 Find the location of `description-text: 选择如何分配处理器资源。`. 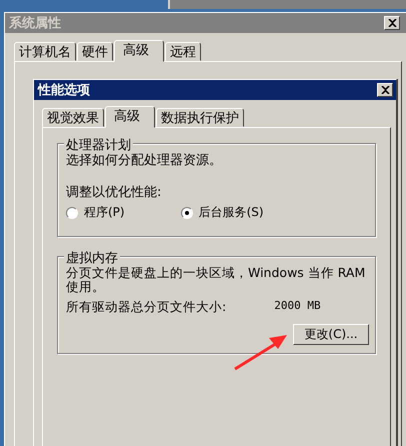

description-text: 选择如何分配处理器资源。 is located at coordinates (144, 161).